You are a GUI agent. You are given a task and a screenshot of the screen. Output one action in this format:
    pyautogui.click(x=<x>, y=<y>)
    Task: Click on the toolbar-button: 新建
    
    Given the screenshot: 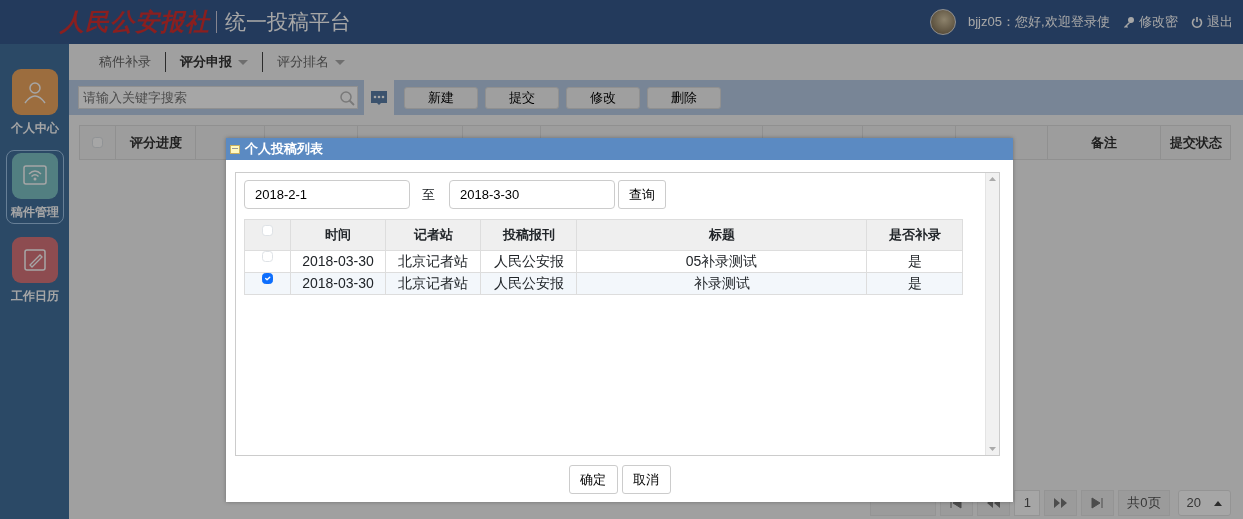 What is the action you would take?
    pyautogui.click(x=441, y=97)
    